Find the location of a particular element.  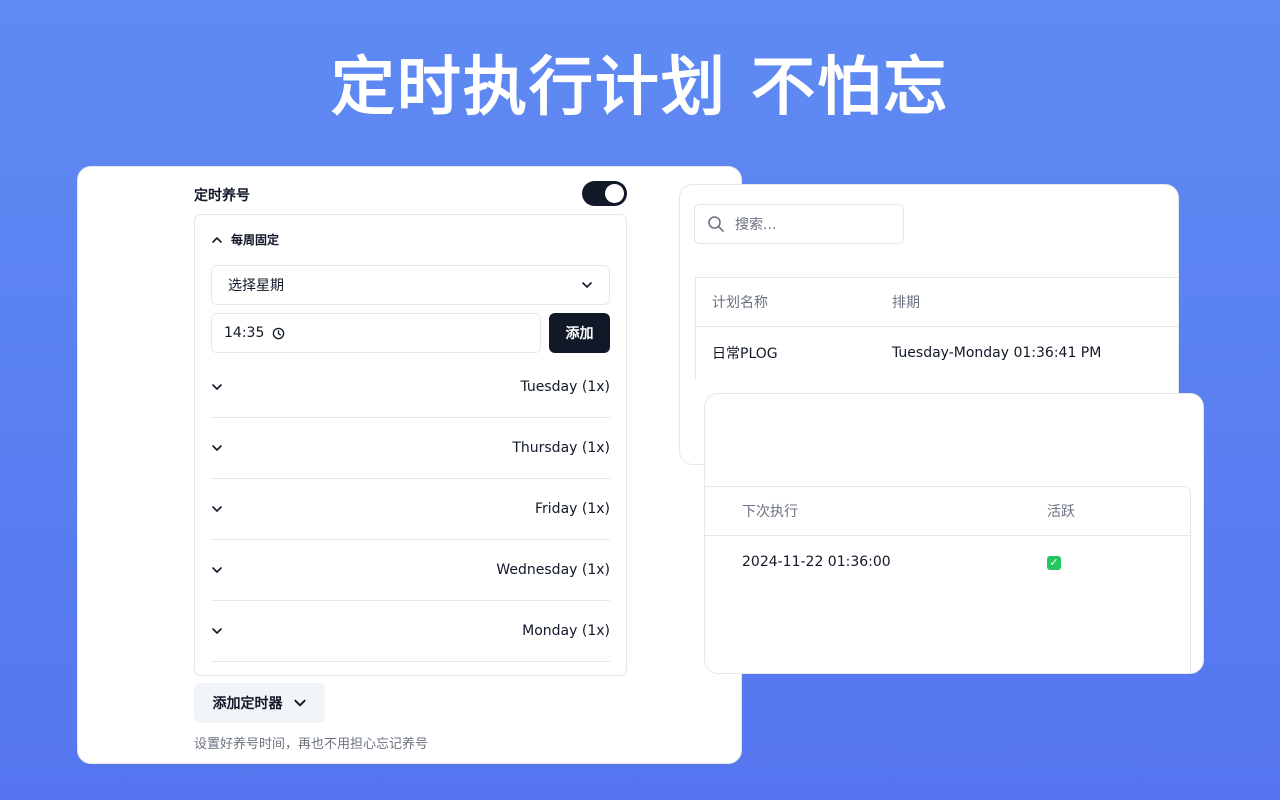

page-headline: 定时执行计划 不怕忘 is located at coordinates (640, 88).